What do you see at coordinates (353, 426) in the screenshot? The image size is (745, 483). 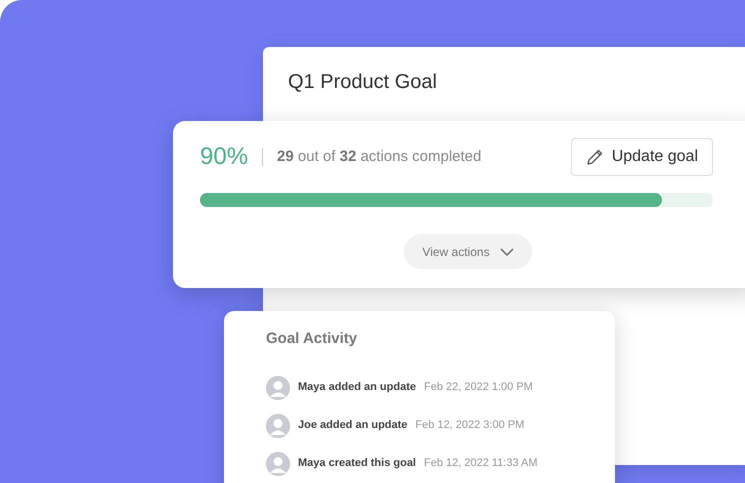 I see `activity-text: Joe added an update` at bounding box center [353, 426].